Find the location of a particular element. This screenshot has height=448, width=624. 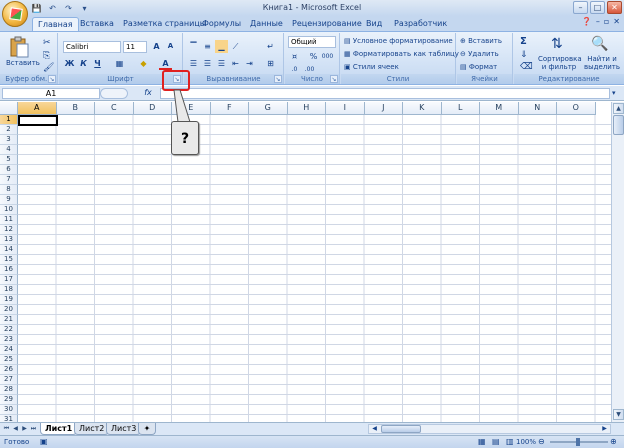

column-header-m: M is located at coordinates (499, 108).